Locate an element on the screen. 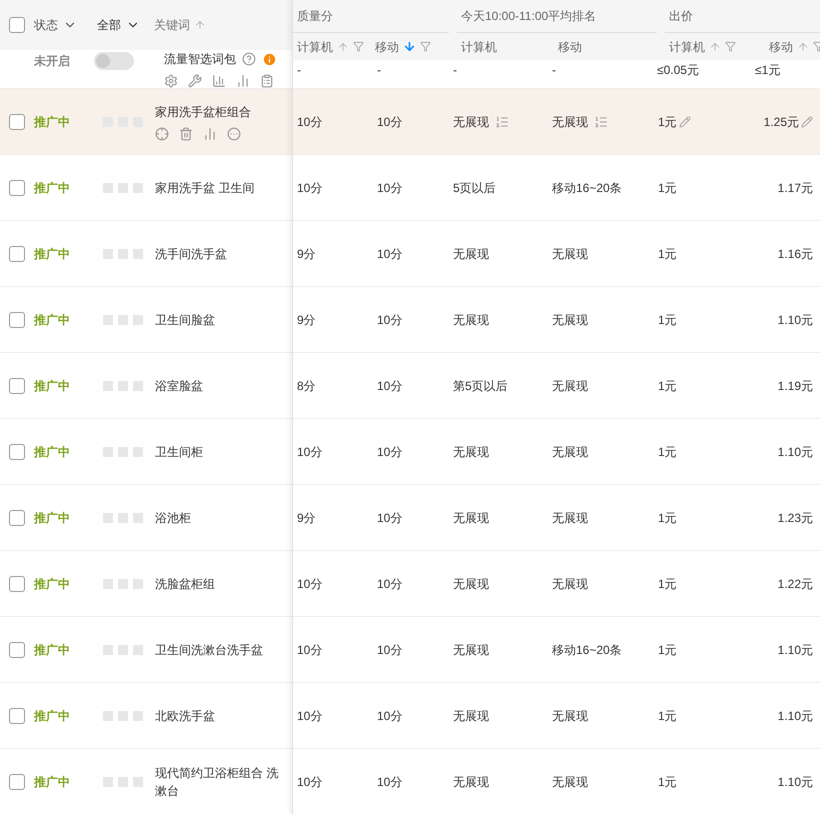  group-header: 出价 is located at coordinates (681, 16).